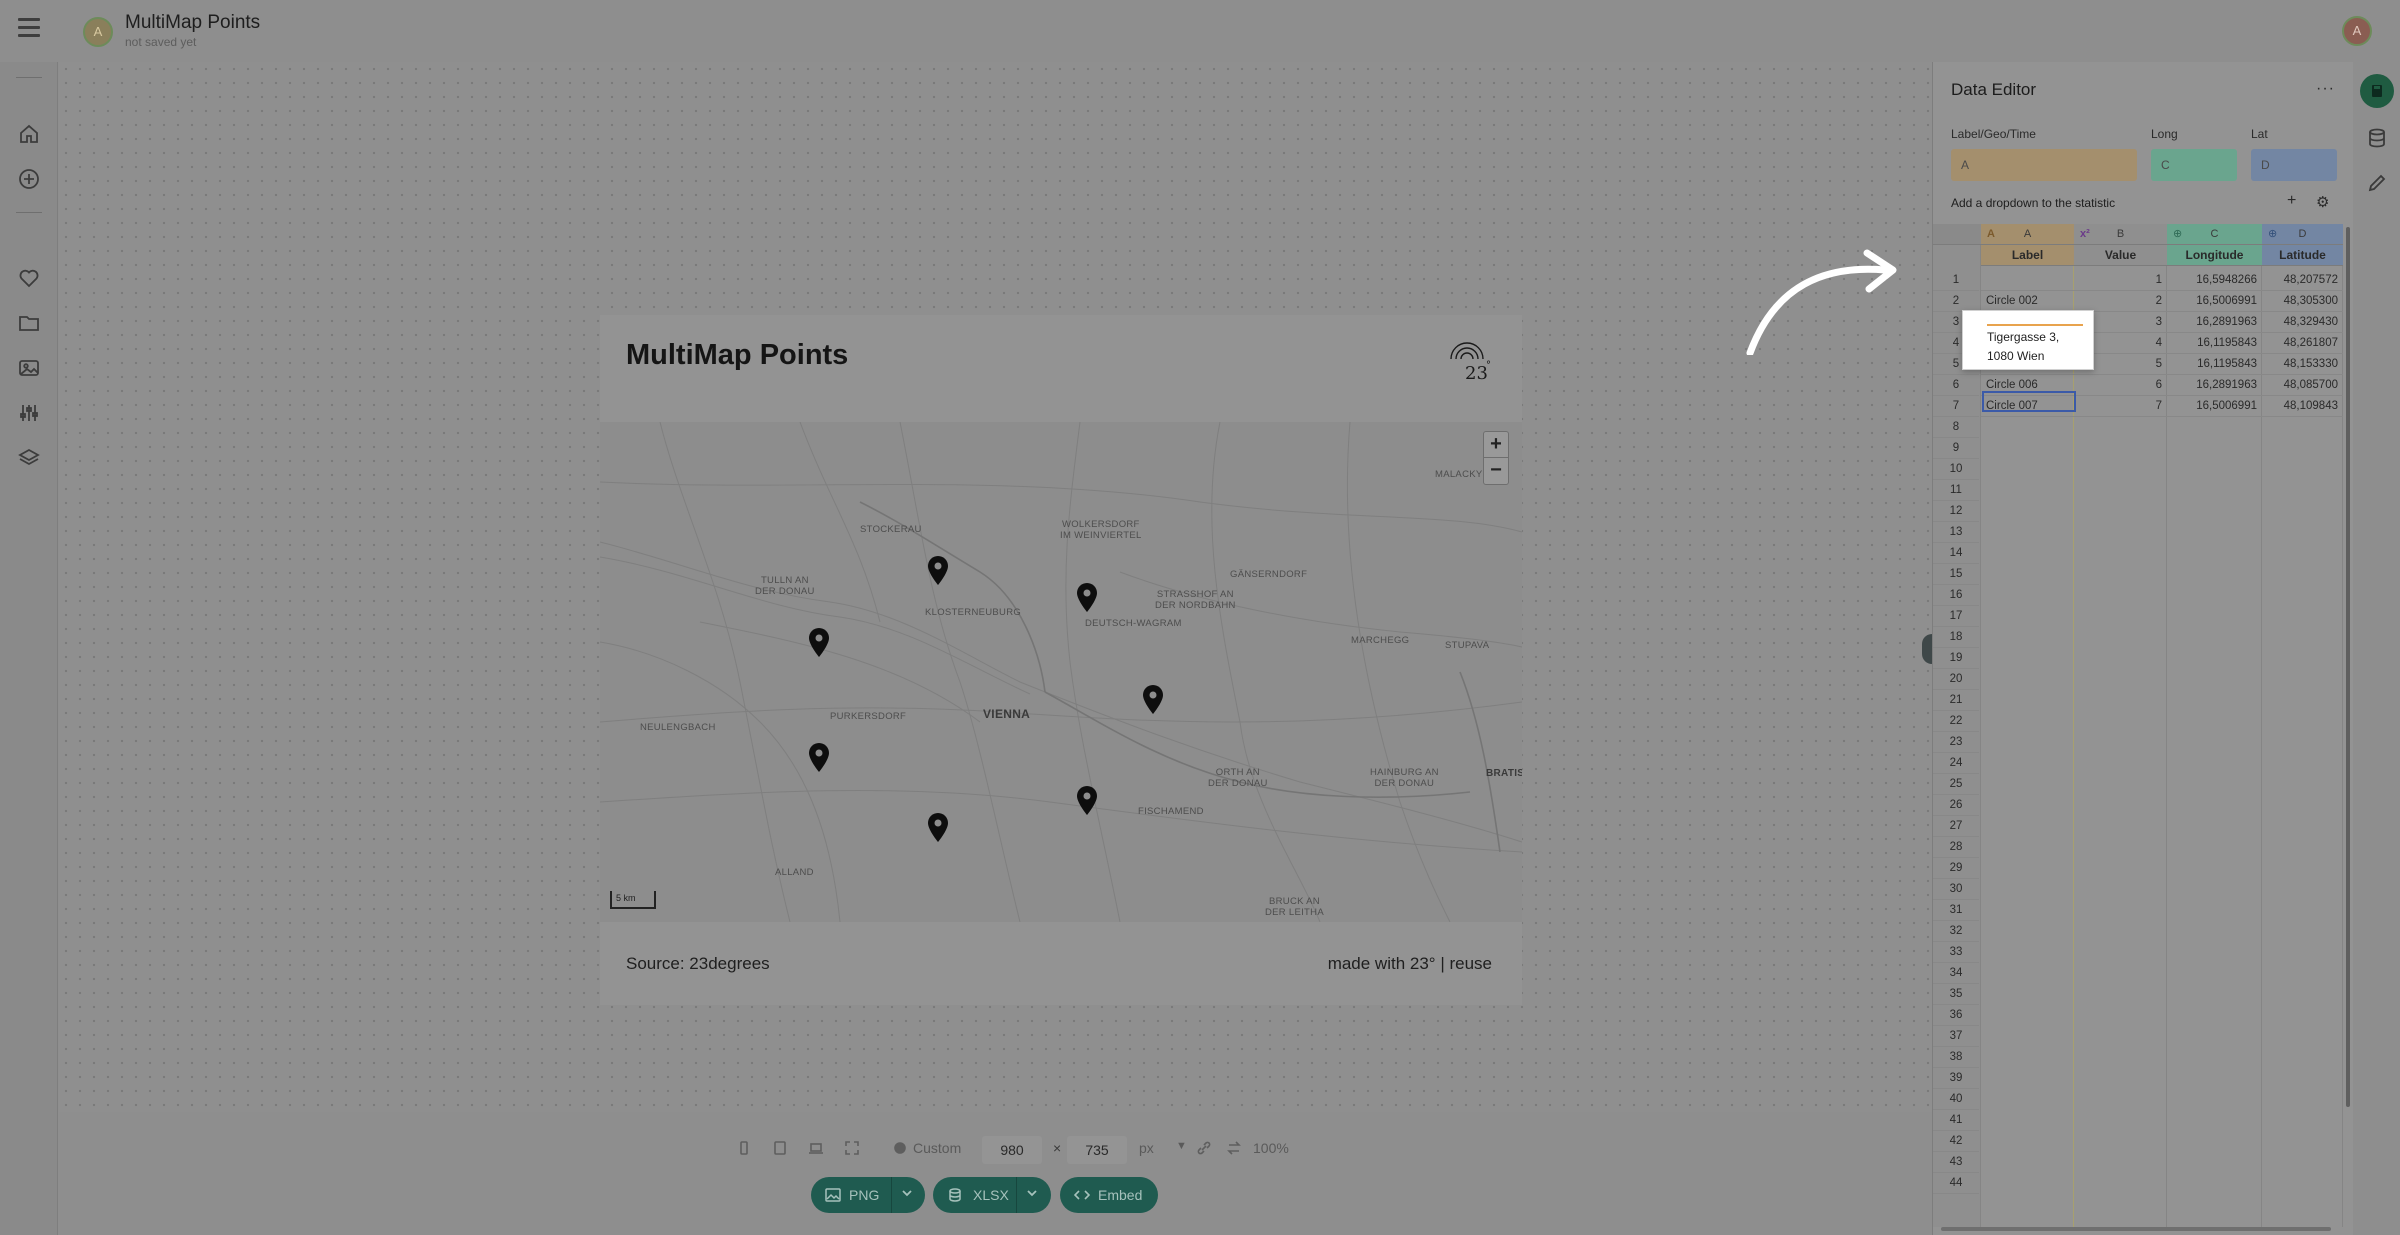  I want to click on row-number: 15, so click(1956, 574).